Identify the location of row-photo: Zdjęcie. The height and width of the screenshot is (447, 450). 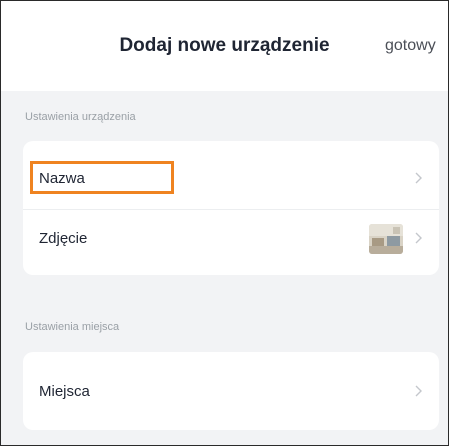
(231, 239).